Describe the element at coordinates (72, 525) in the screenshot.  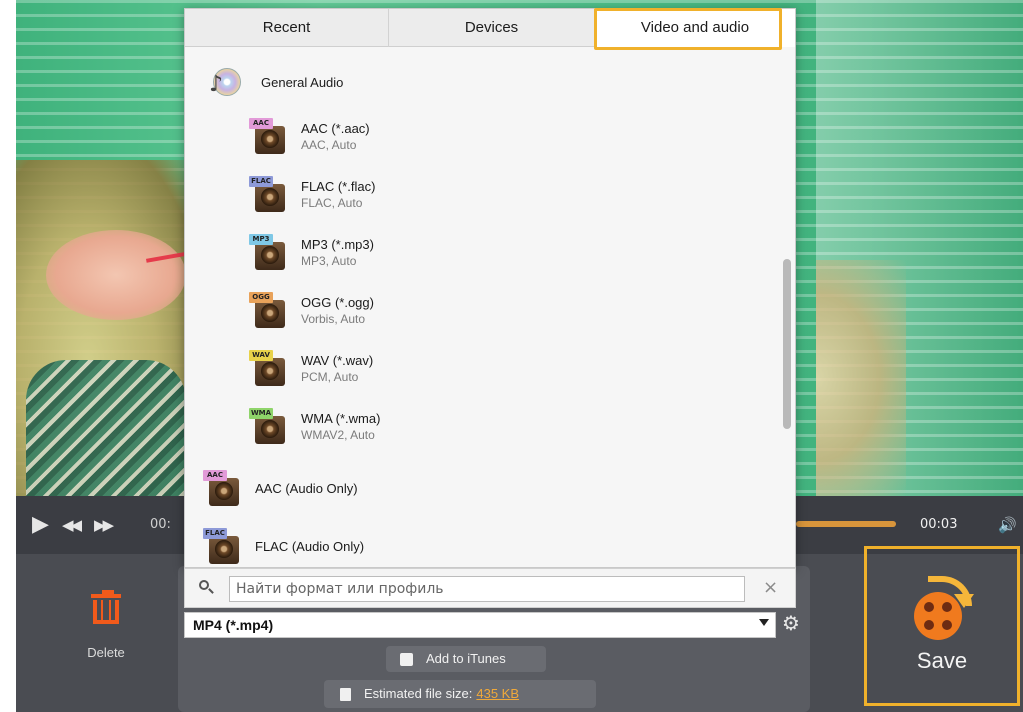
I see `rewind-icon: ◀◀` at that location.